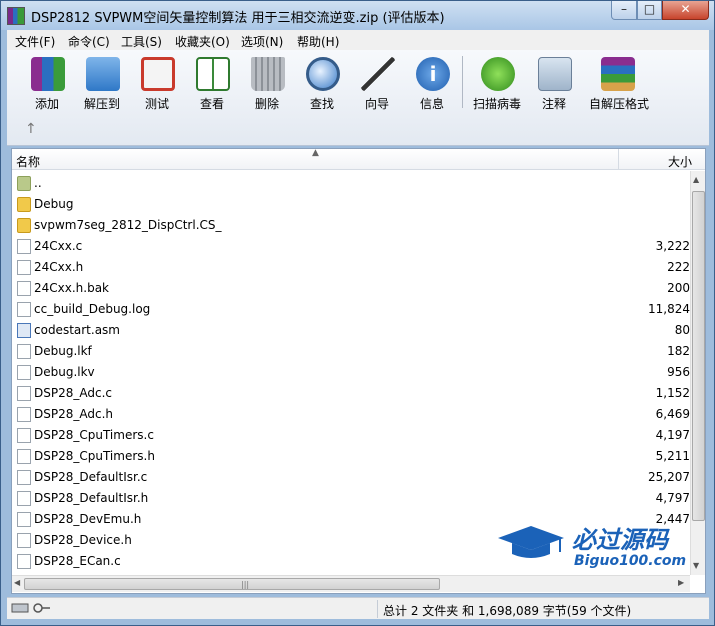  I want to click on file-name: cc_build_Debug.log, so click(92, 309).